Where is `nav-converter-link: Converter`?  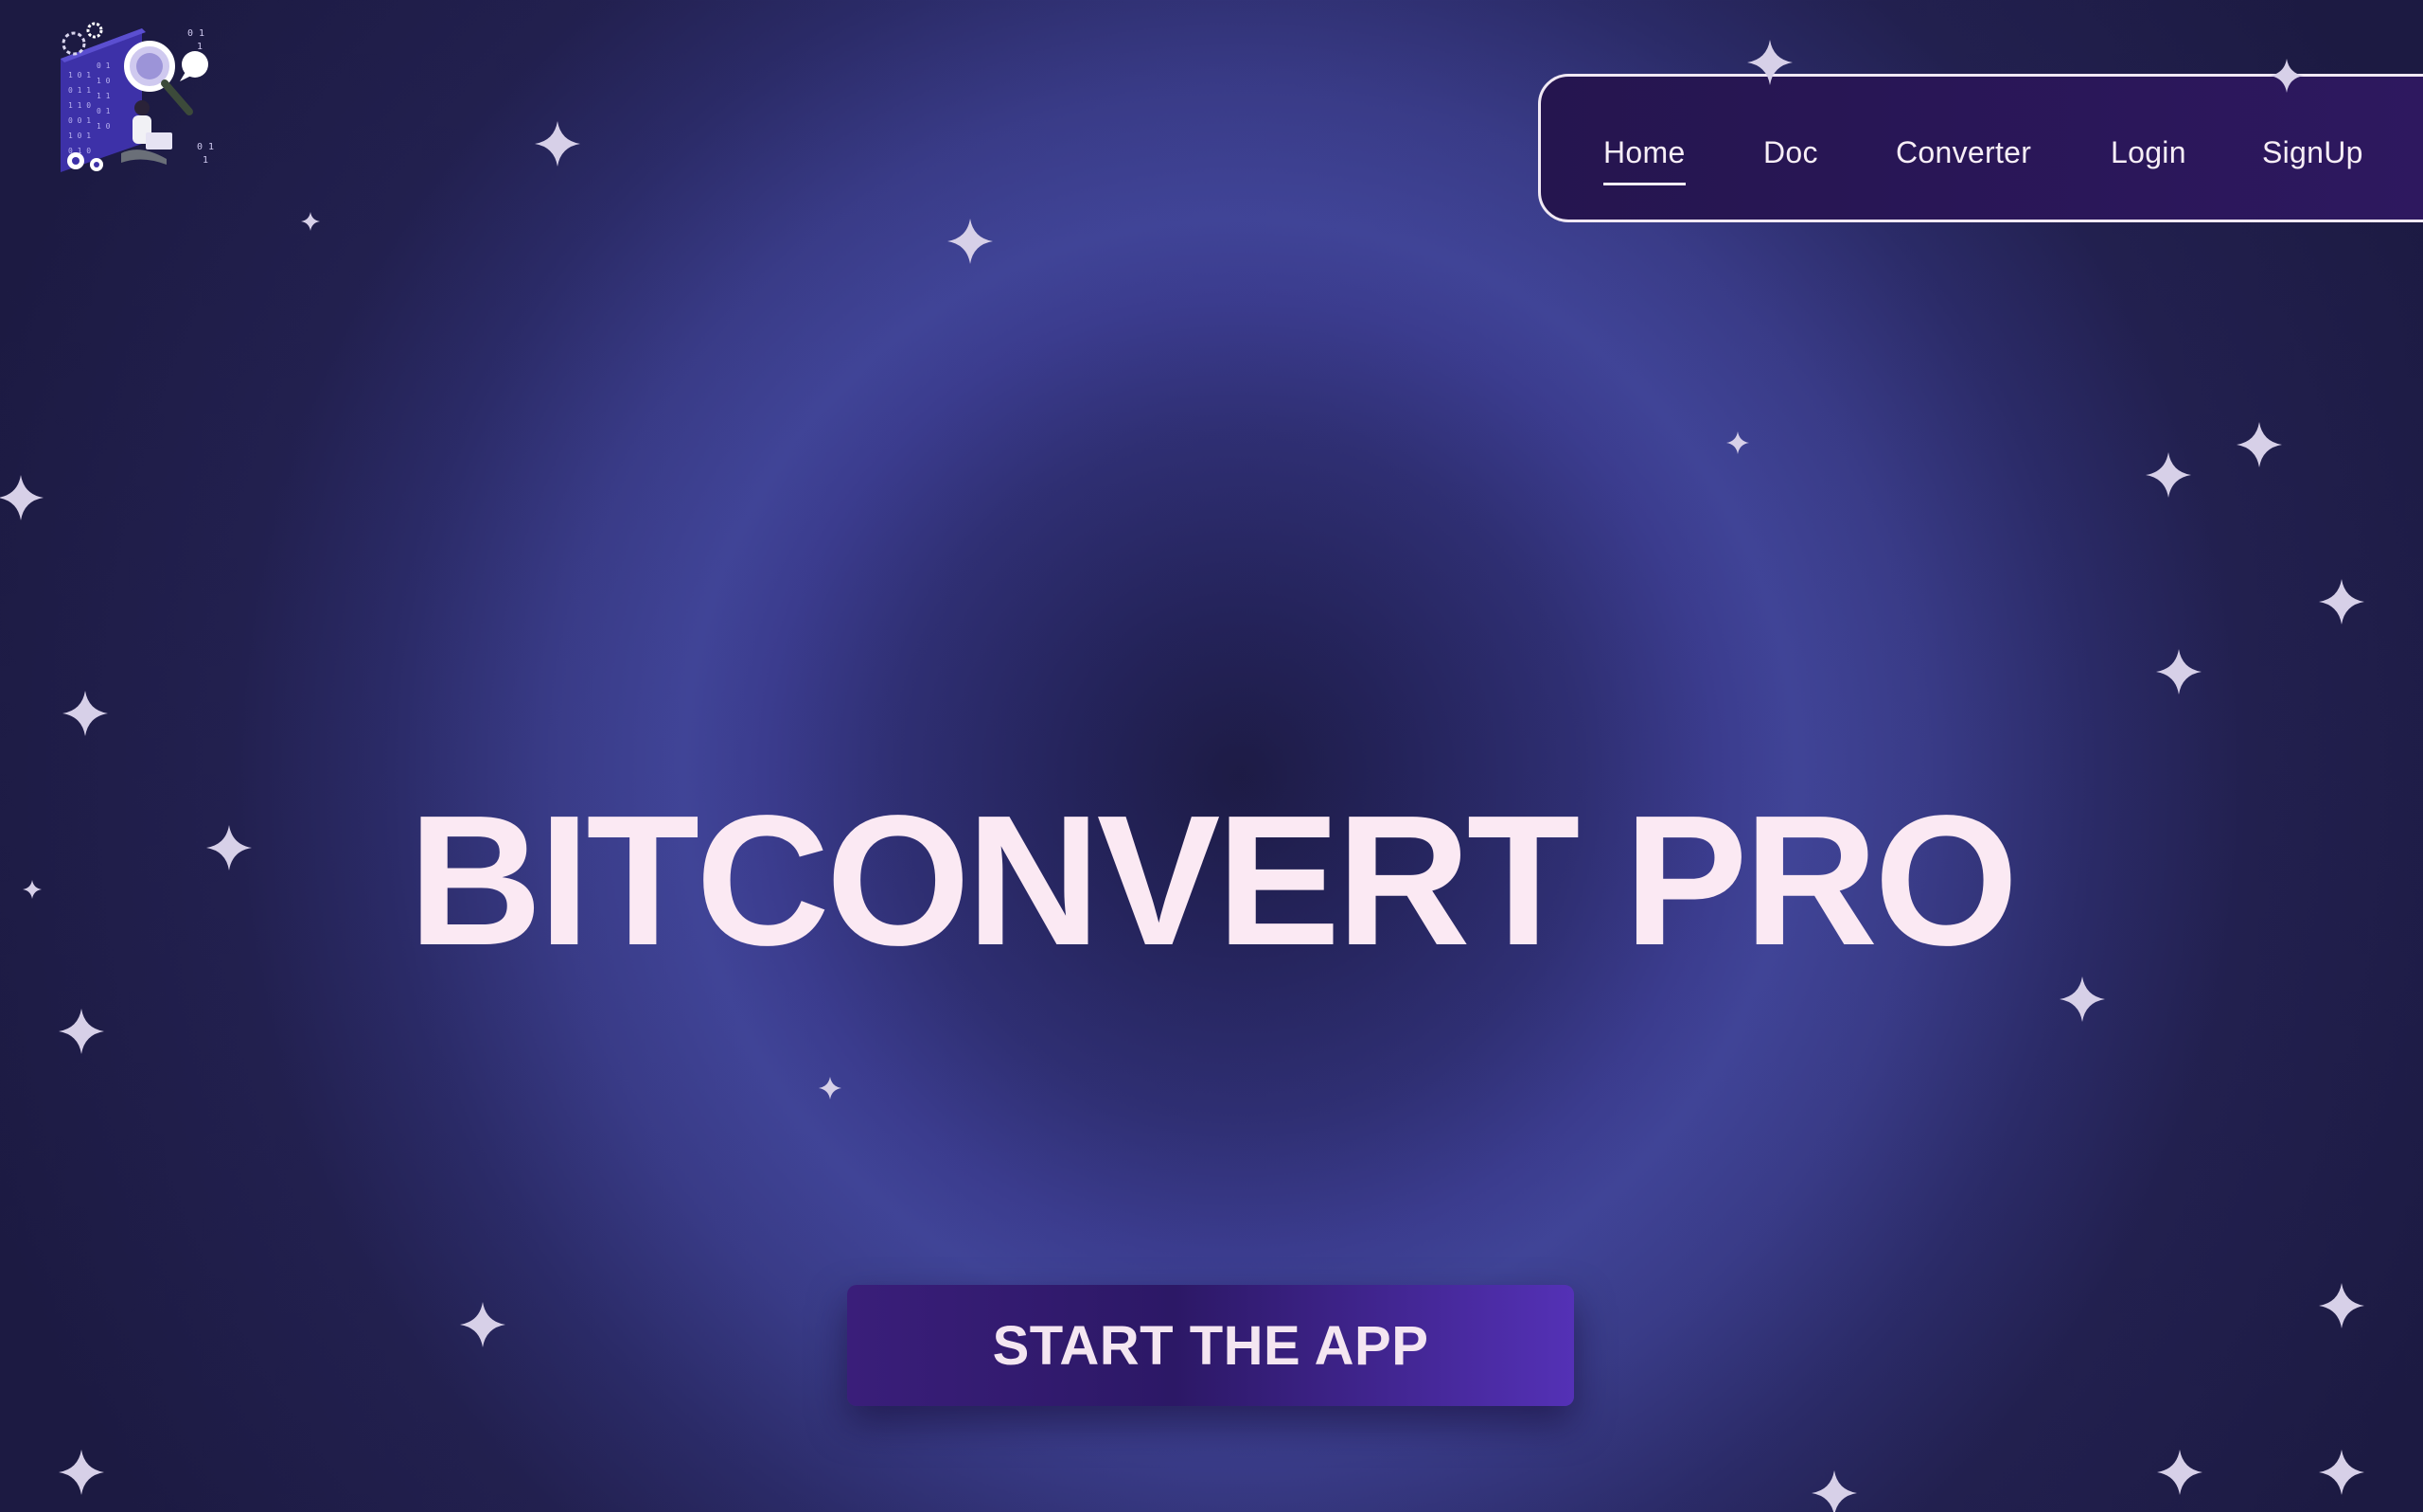
nav-converter-link: Converter is located at coordinates (1963, 153).